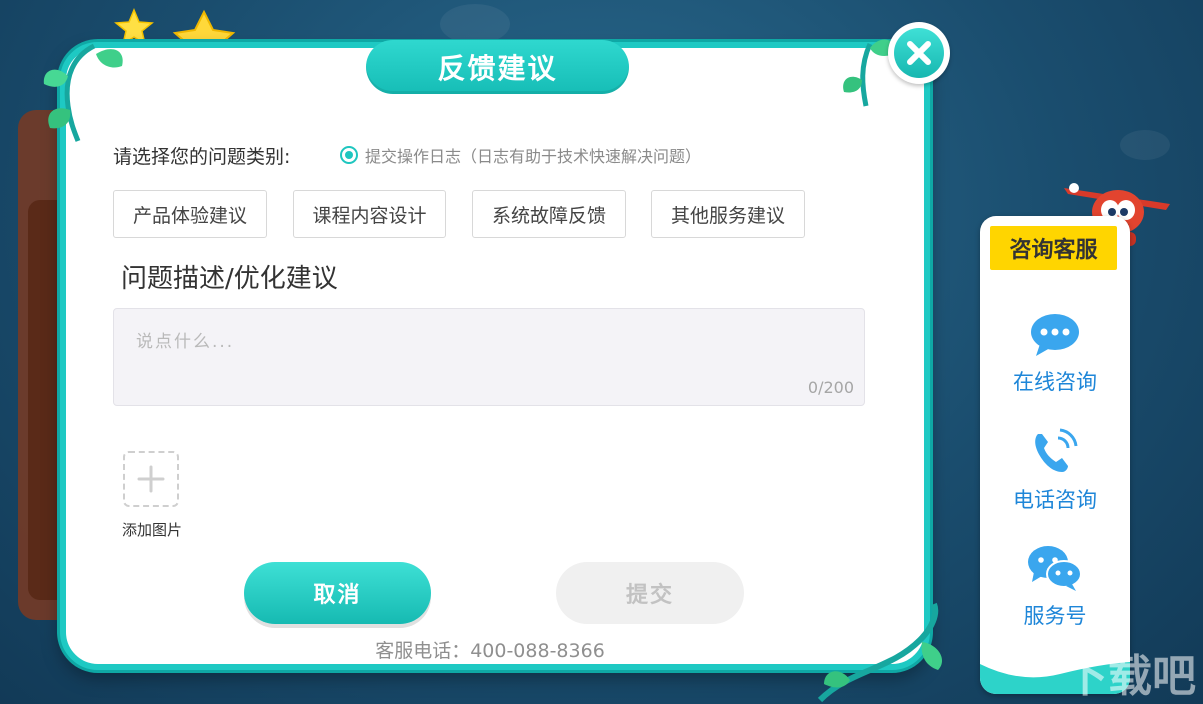  Describe the element at coordinates (549, 214) in the screenshot. I see `category-system-fault-button: 系统故障反馈` at that location.